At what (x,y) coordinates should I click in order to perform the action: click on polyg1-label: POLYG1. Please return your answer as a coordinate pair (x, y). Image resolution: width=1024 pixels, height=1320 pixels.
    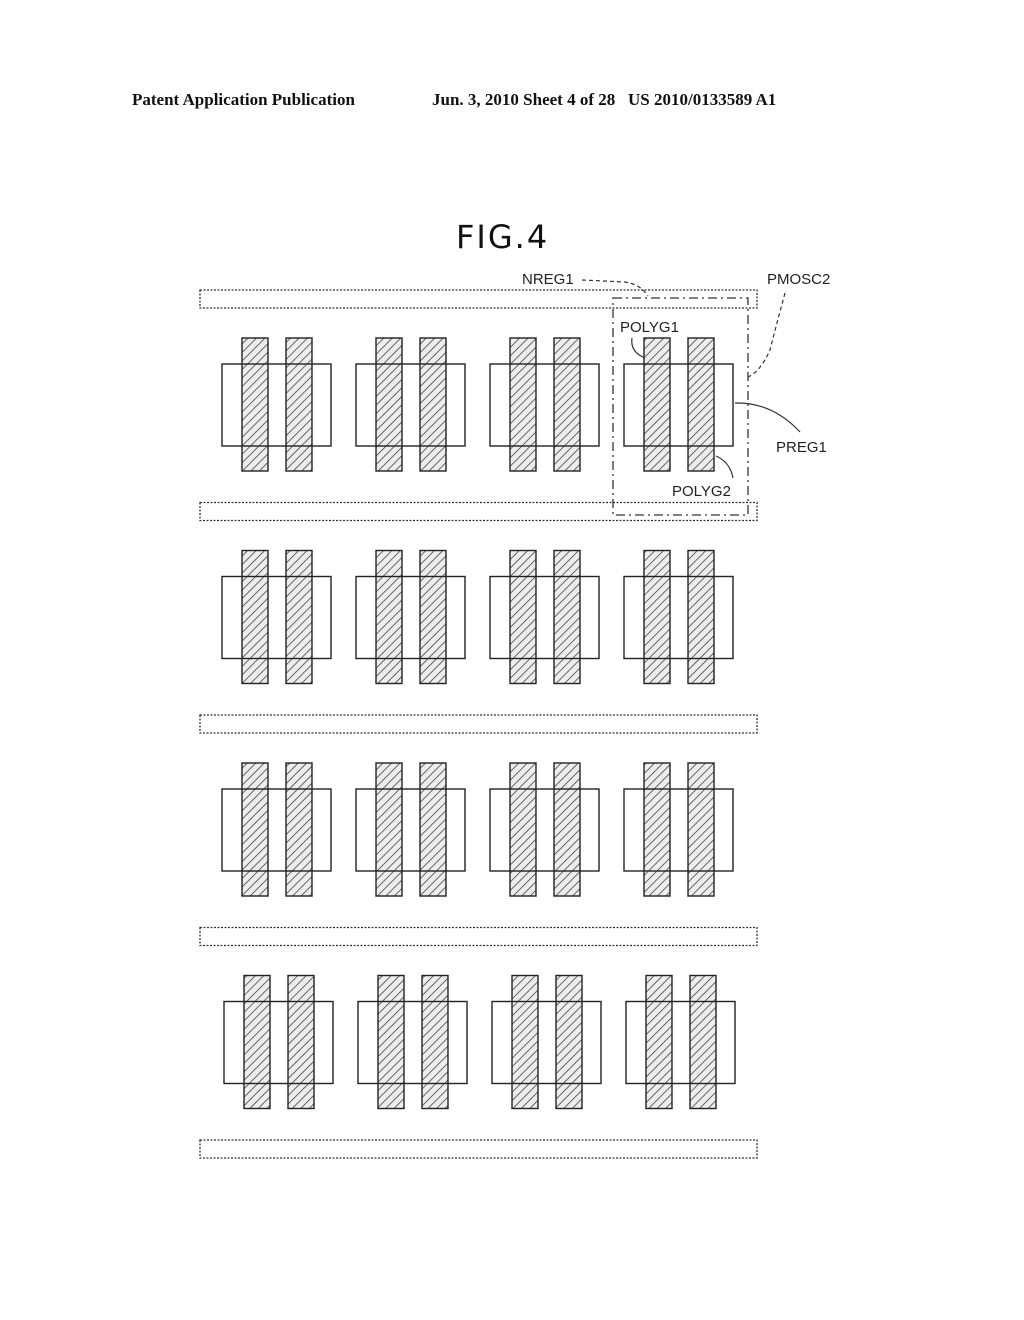
    Looking at the image, I should click on (649, 327).